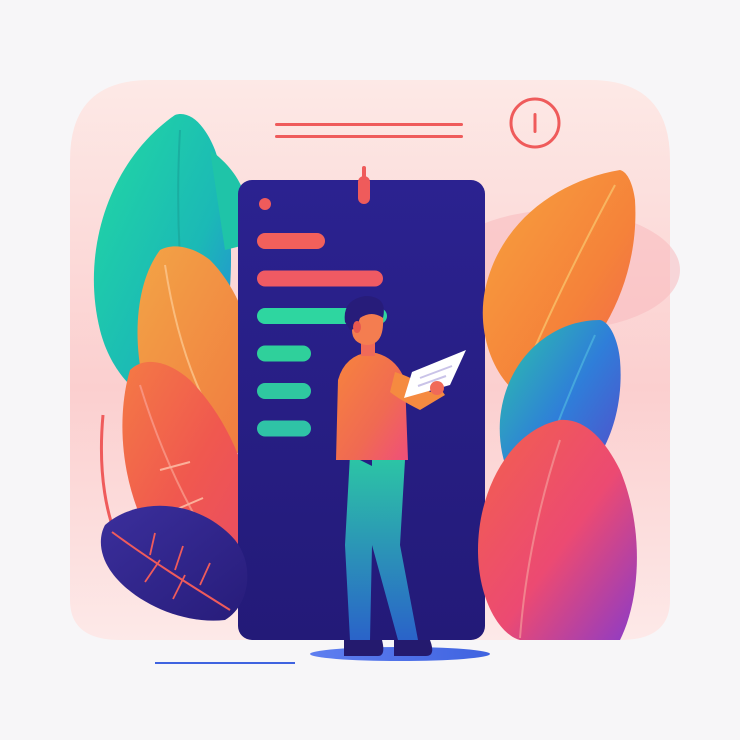 This screenshot has width=740, height=740. I want to click on person-shirt, so click(372, 406).